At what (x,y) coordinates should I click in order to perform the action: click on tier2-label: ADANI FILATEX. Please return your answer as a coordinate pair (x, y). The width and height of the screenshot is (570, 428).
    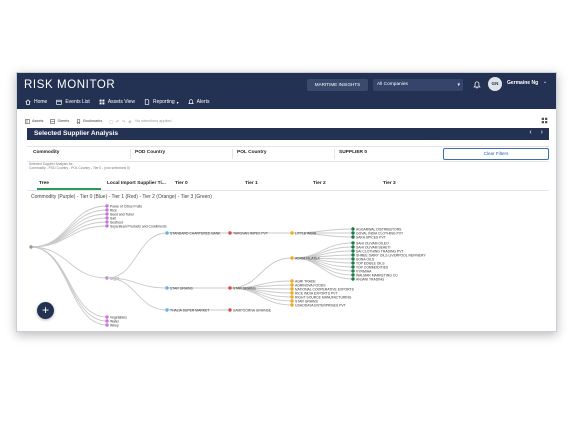
    Looking at the image, I should click on (308, 258).